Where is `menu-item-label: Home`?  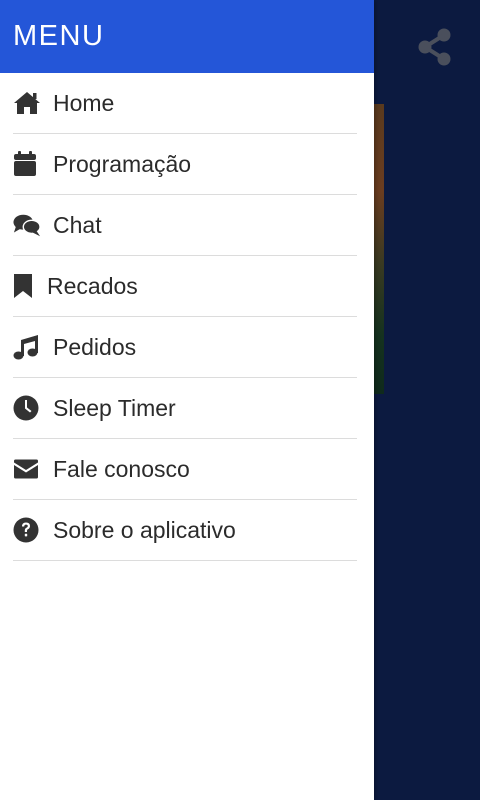 menu-item-label: Home is located at coordinates (84, 102).